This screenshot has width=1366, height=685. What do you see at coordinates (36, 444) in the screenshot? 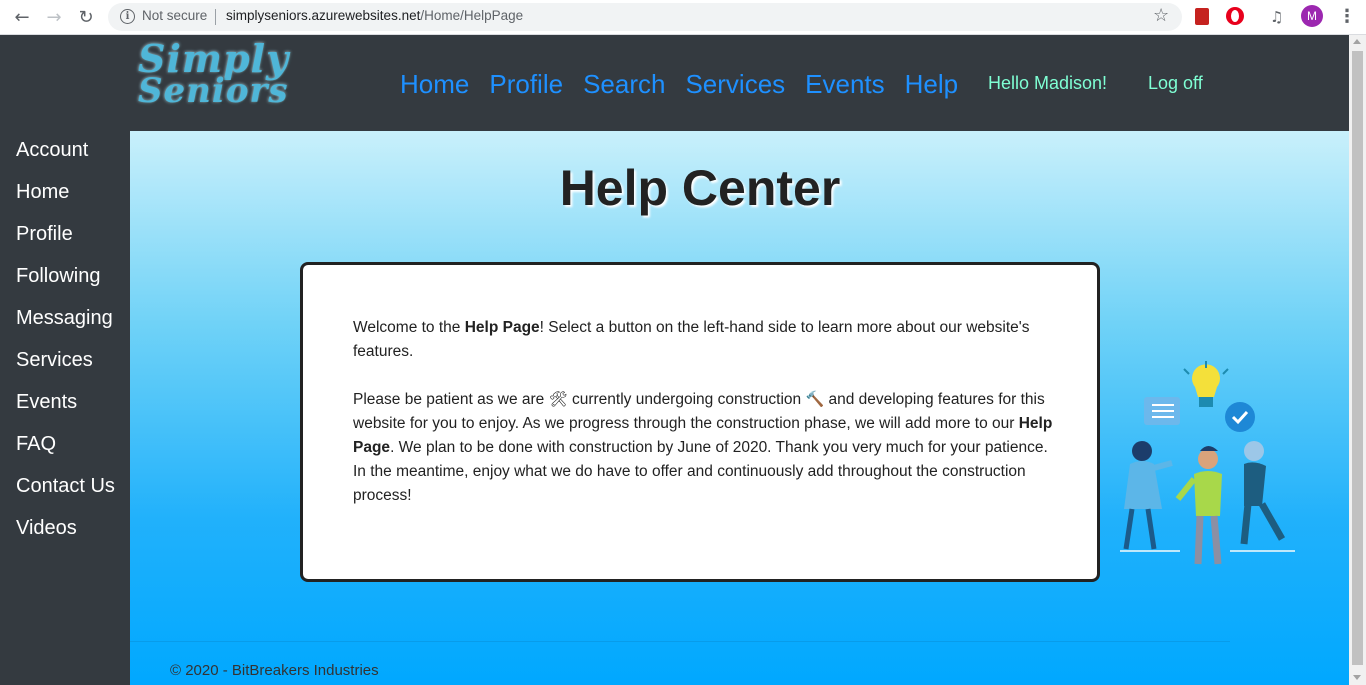
I see `sidebar-item-faq: FAQ` at bounding box center [36, 444].